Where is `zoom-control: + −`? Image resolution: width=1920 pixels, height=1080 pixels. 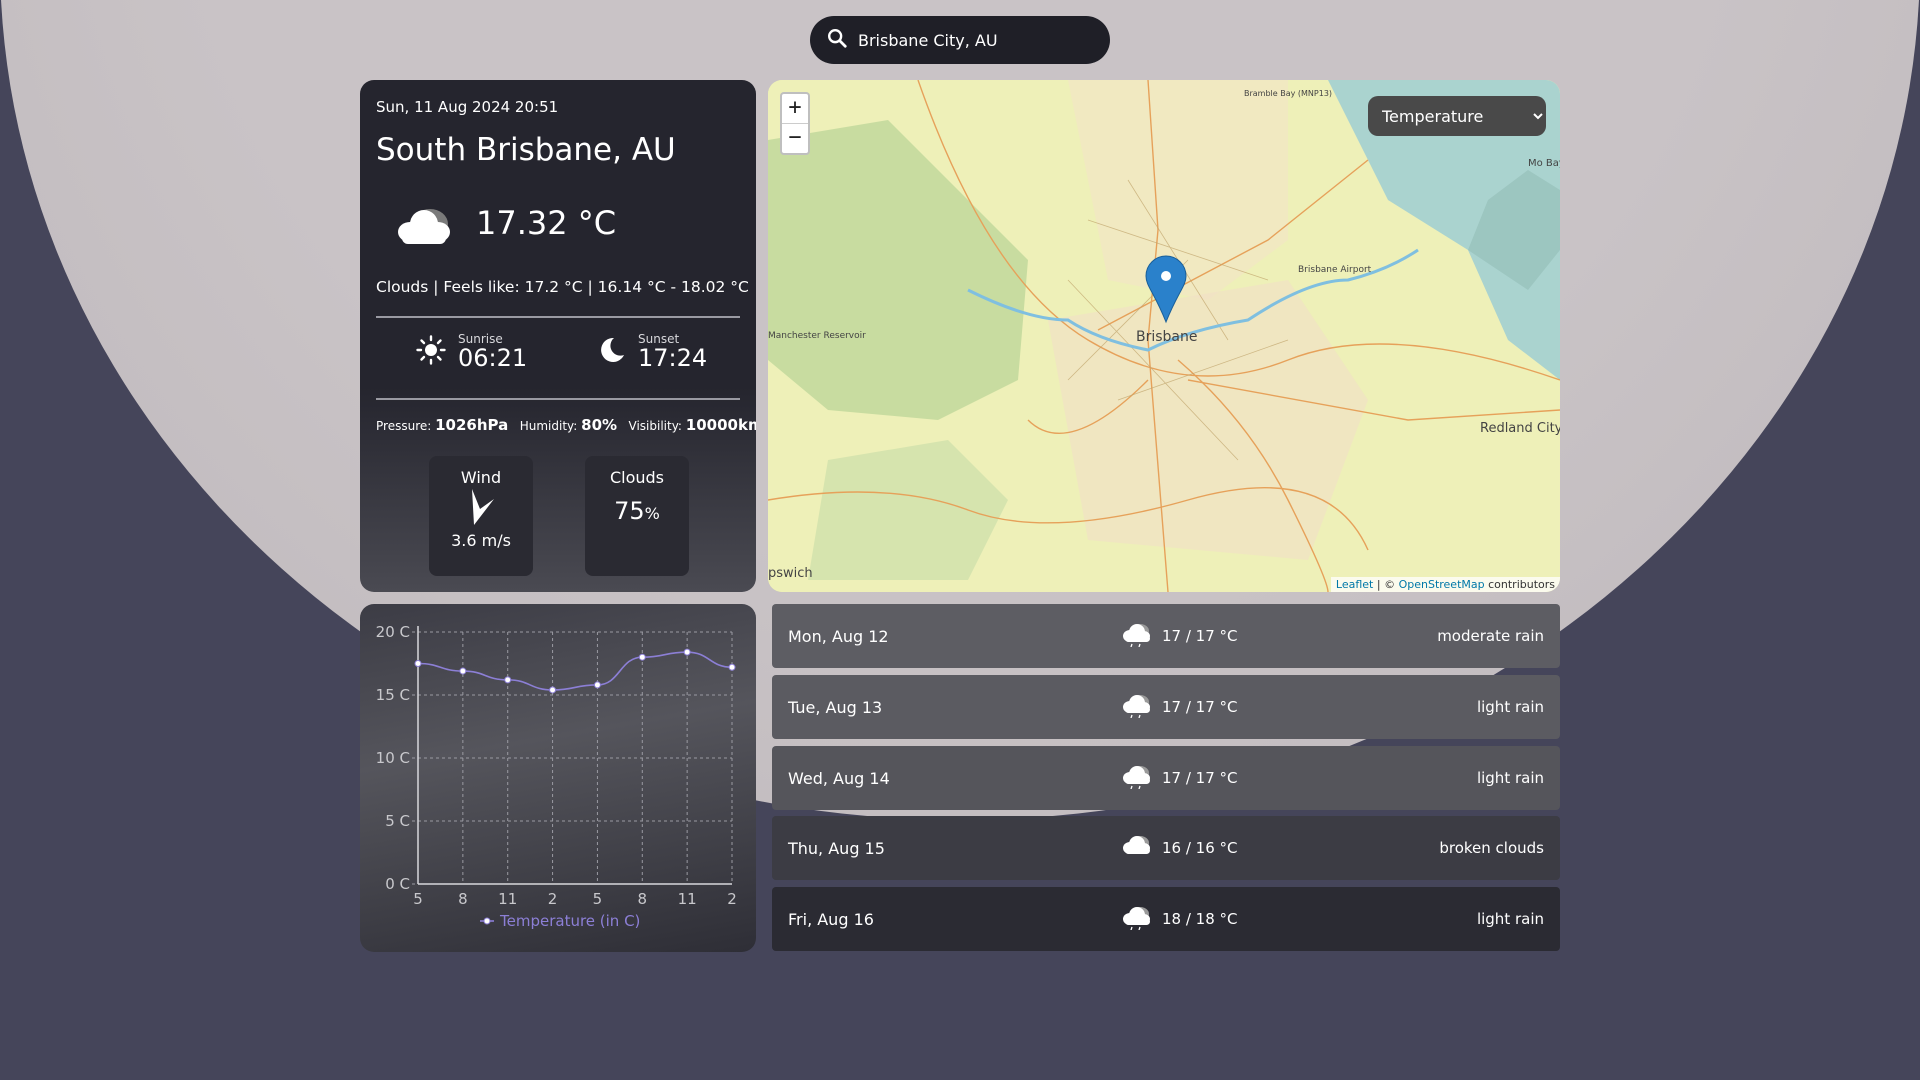 zoom-control: + − is located at coordinates (795, 123).